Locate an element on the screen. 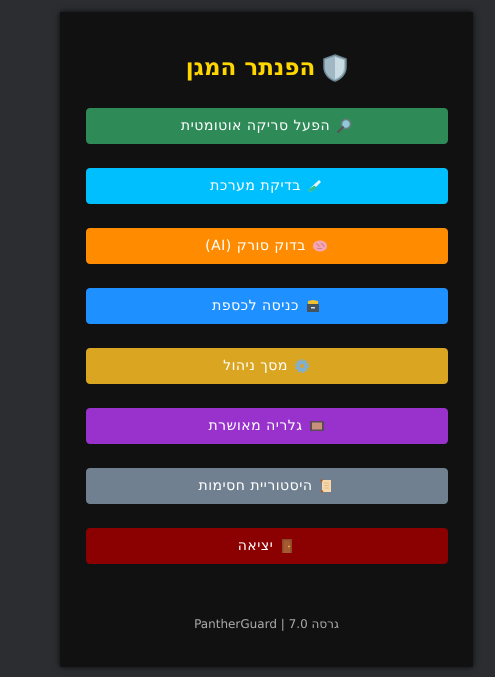  menu-button: בדוק סורק (AI) is located at coordinates (267, 246).